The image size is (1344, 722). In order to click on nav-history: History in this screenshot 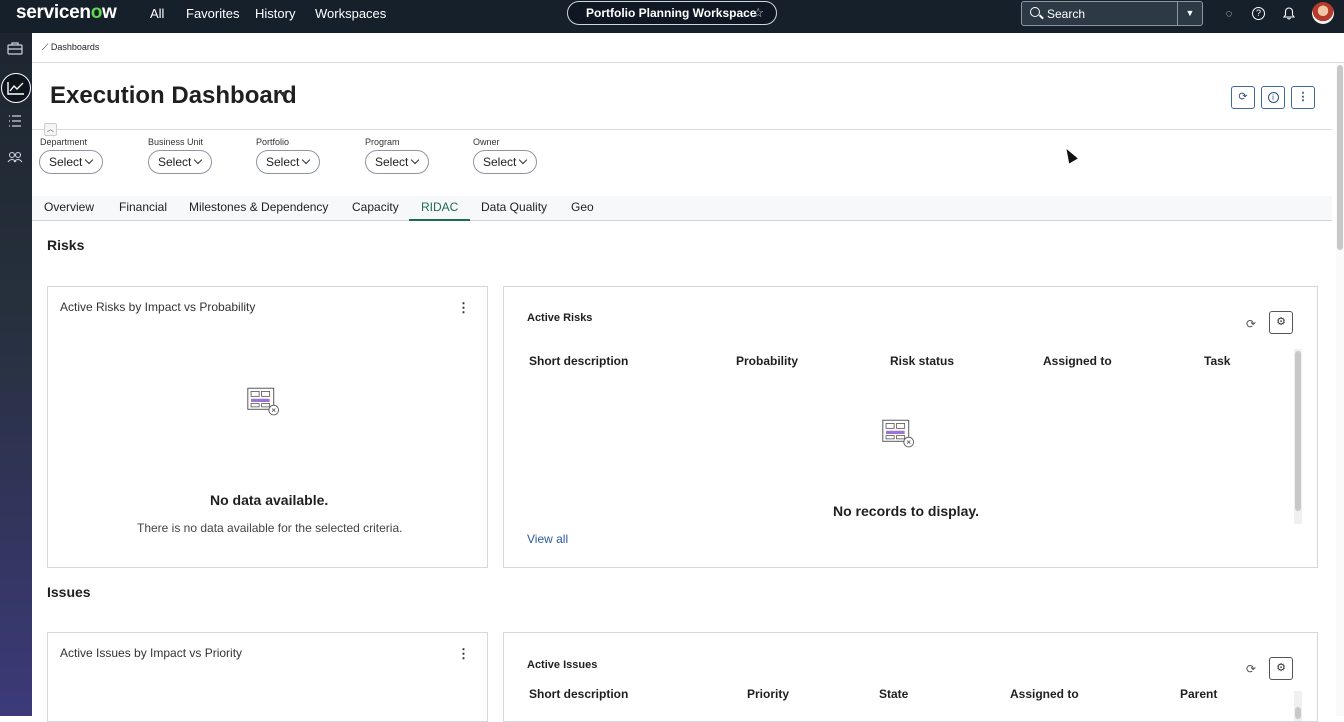, I will do `click(275, 13)`.